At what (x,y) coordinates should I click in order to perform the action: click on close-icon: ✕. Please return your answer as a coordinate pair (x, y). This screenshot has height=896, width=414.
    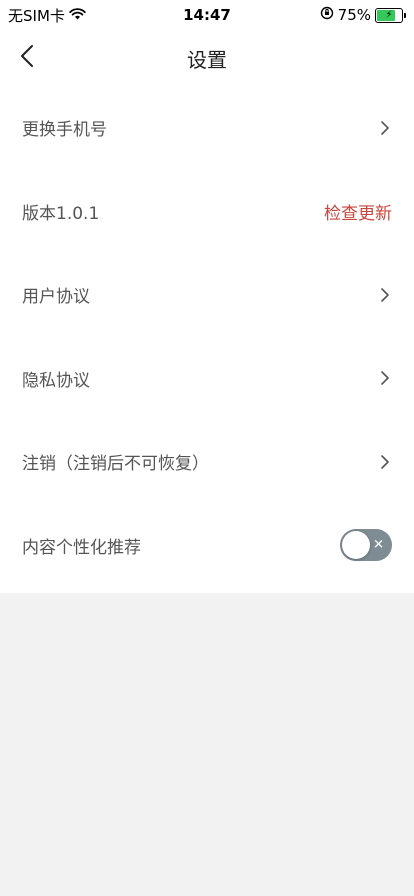
    Looking at the image, I should click on (378, 545).